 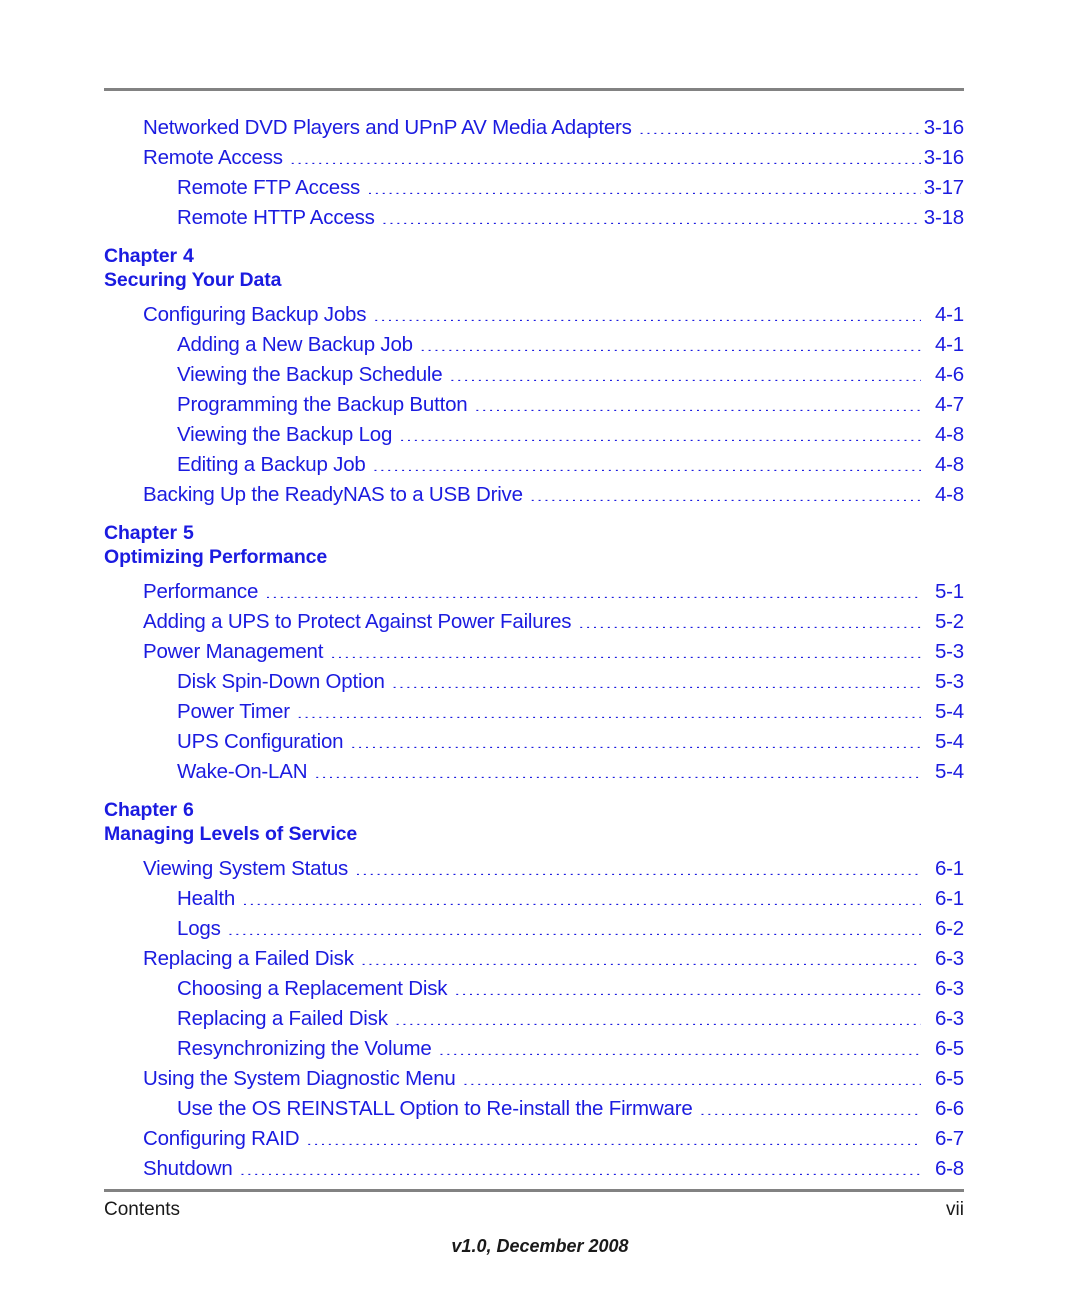 I want to click on toc-entry: Remote HTTP Access 3-18, so click(x=534, y=218).